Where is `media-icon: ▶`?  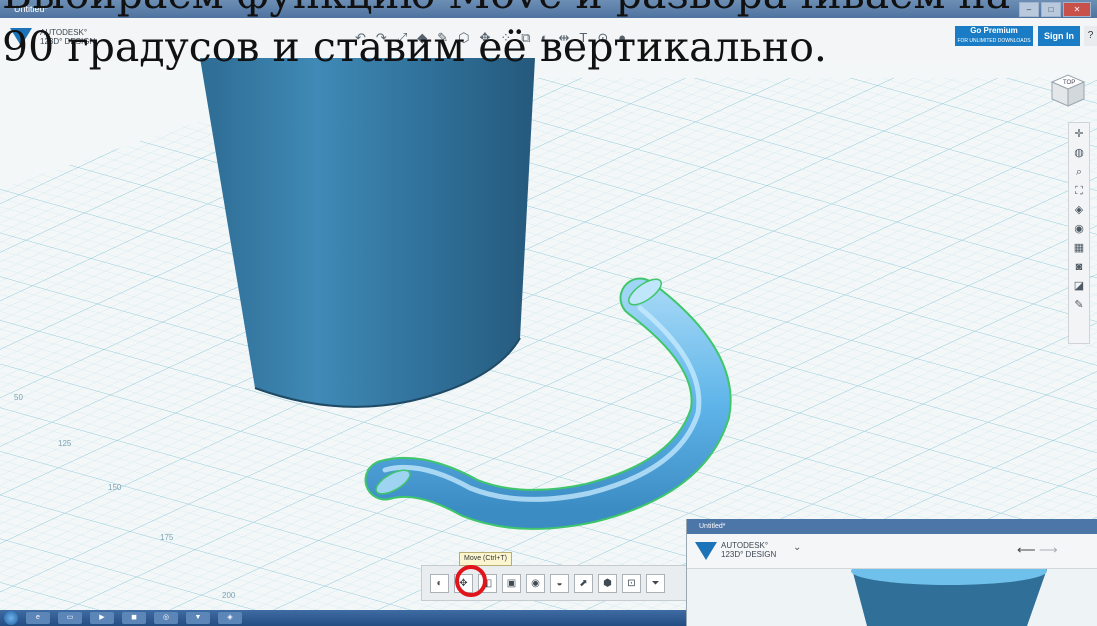 media-icon: ▶ is located at coordinates (102, 618).